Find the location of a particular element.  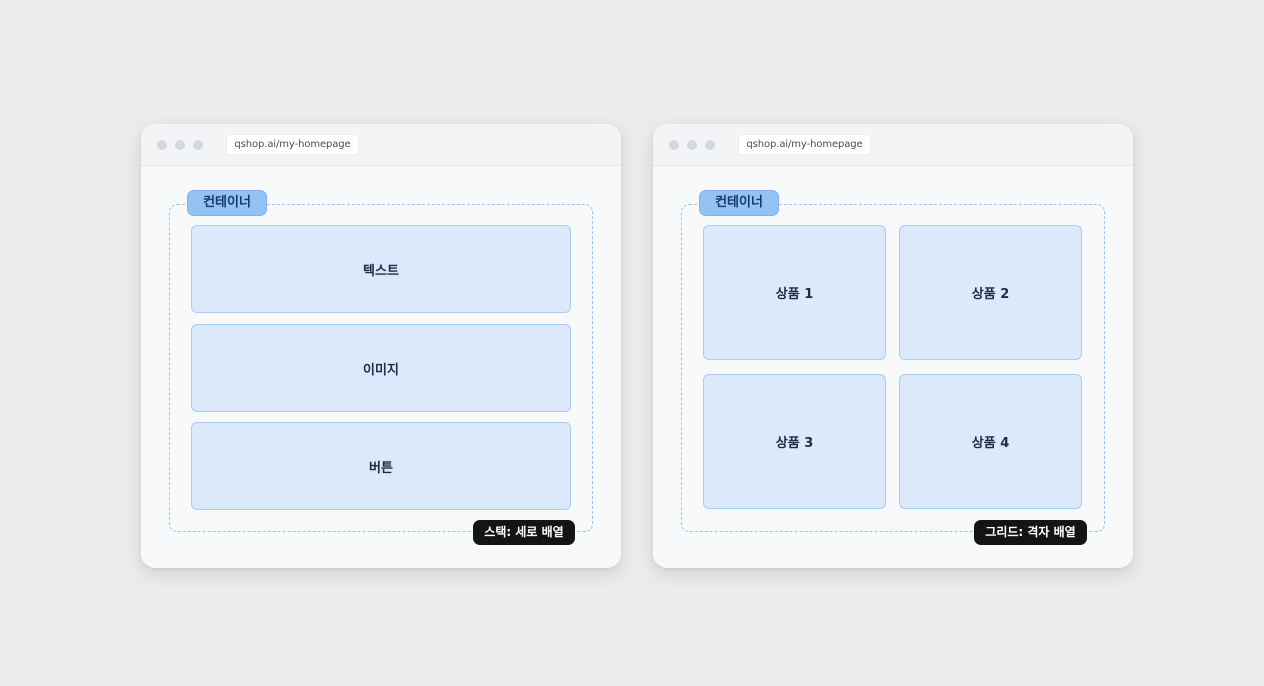

grid-item-label: 상품 4 is located at coordinates (990, 443).